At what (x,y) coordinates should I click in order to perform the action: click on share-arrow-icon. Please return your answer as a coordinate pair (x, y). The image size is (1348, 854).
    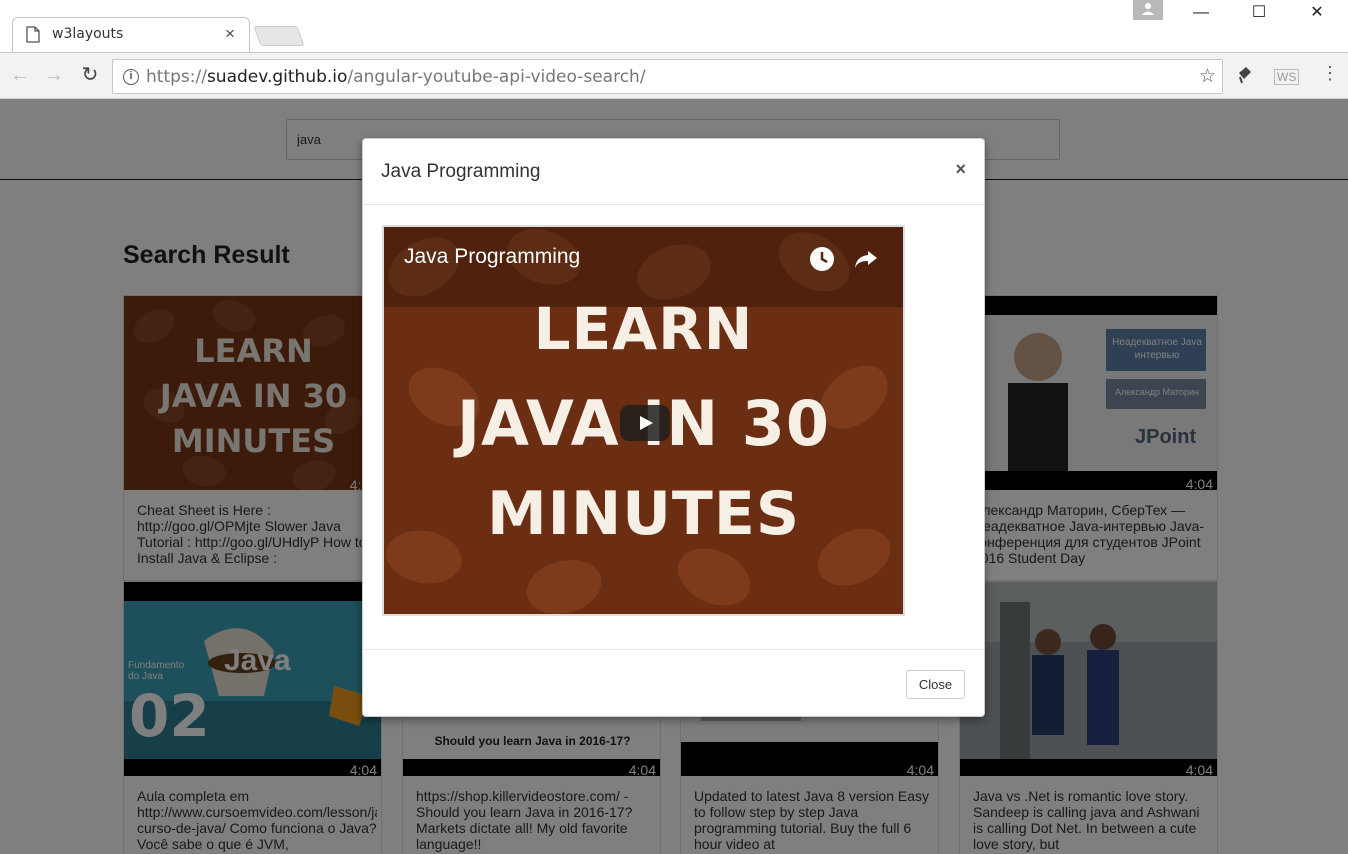
    Looking at the image, I should click on (866, 259).